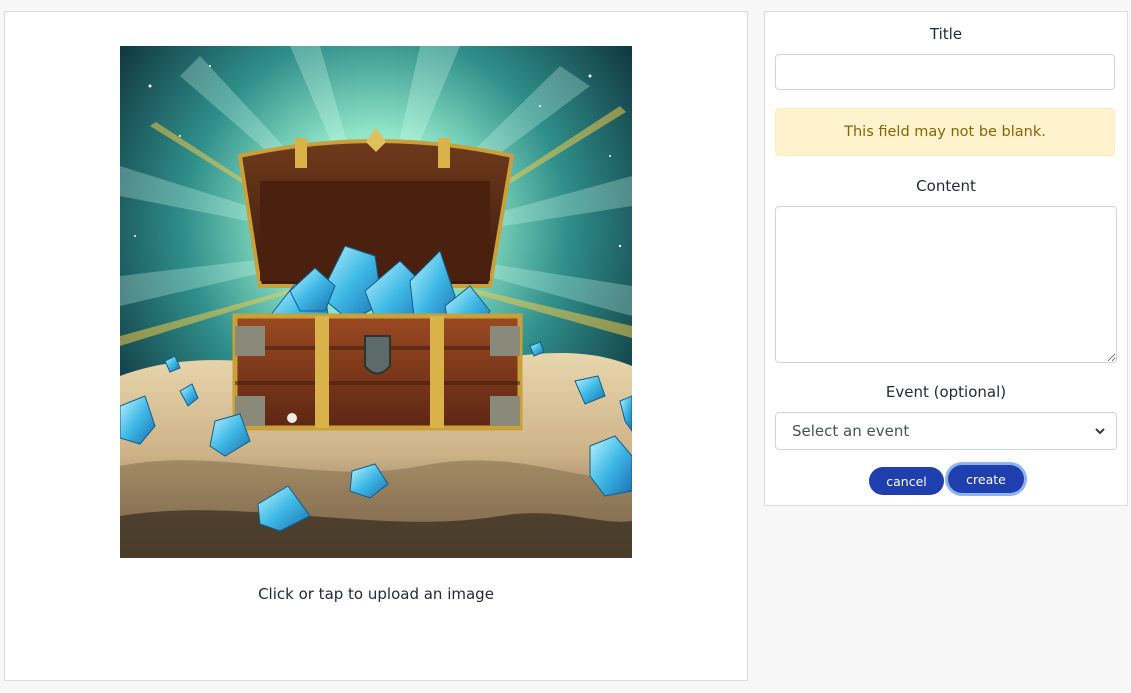  I want to click on content-textarea, so click(946, 284).